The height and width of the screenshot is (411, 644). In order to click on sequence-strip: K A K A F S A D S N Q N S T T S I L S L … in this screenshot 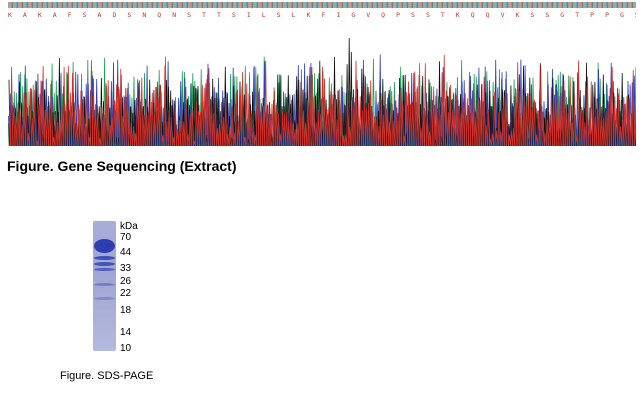, I will do `click(322, 12)`.